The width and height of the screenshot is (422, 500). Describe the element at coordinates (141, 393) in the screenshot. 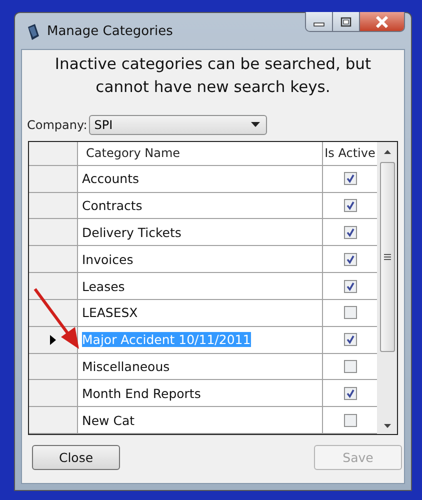

I see `table-cell: Month End Reports` at that location.